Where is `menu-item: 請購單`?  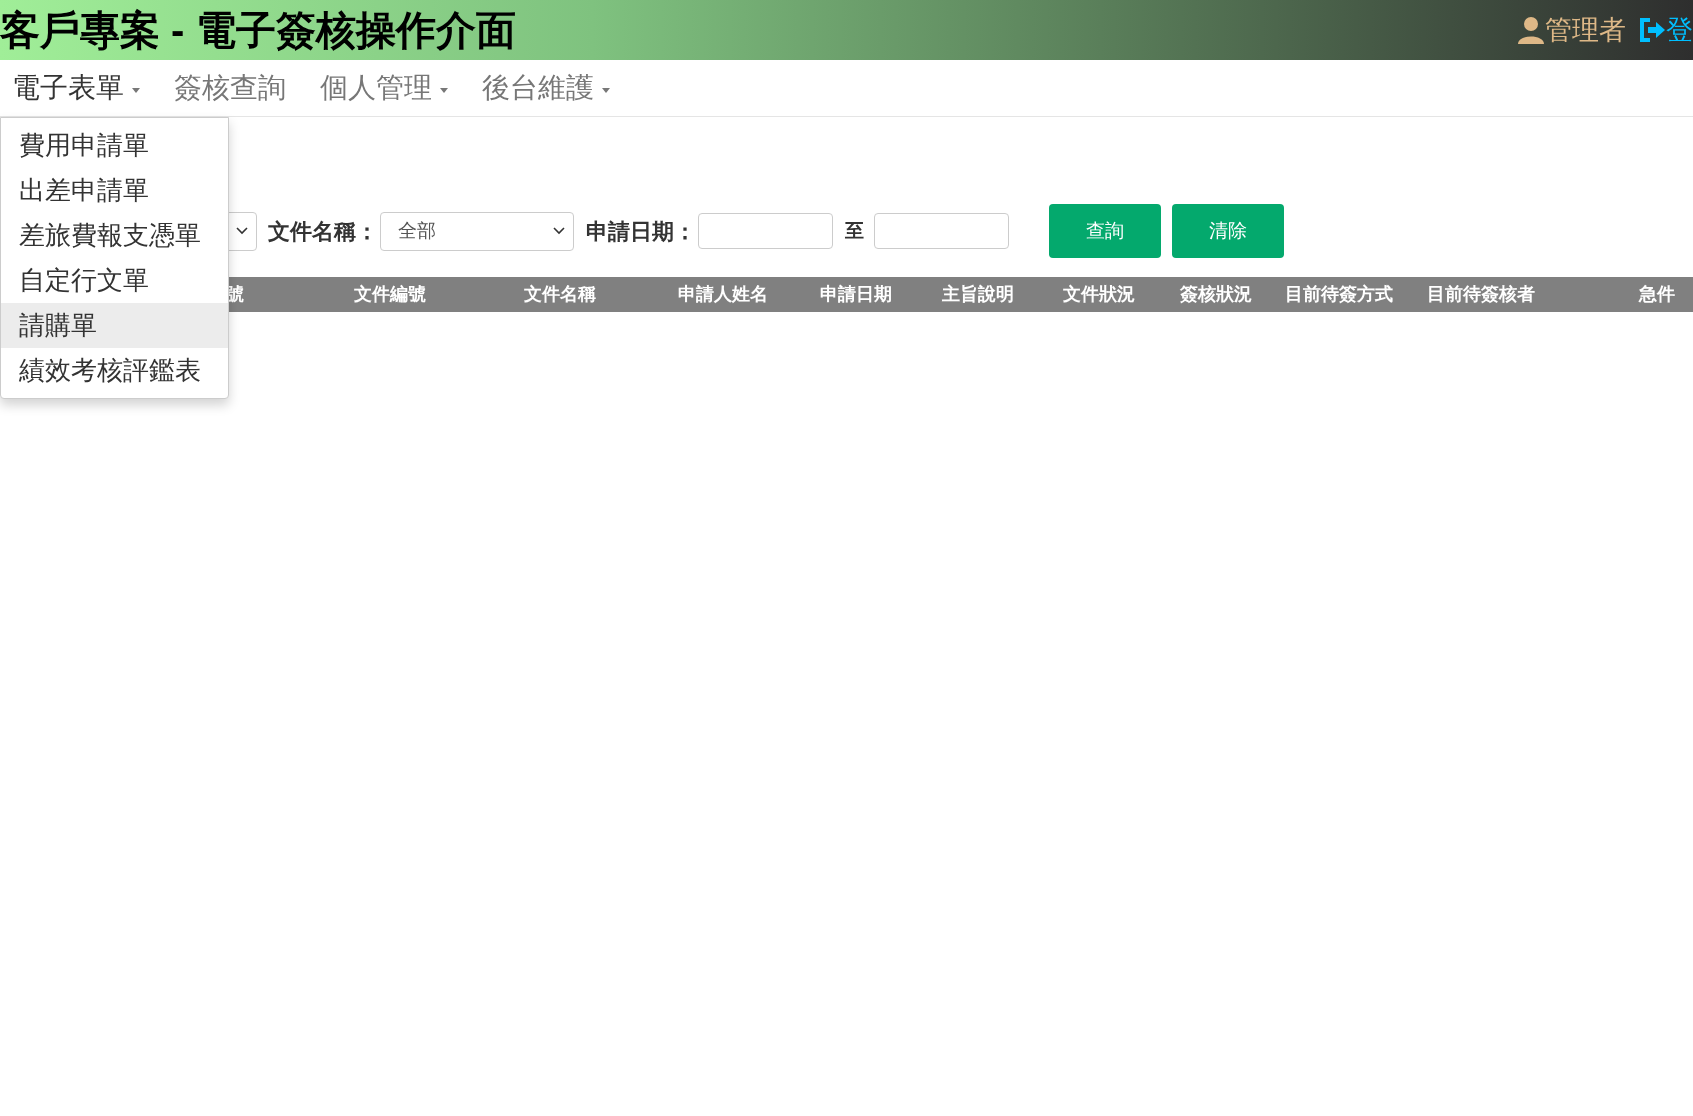
menu-item: 請購單 is located at coordinates (114, 325).